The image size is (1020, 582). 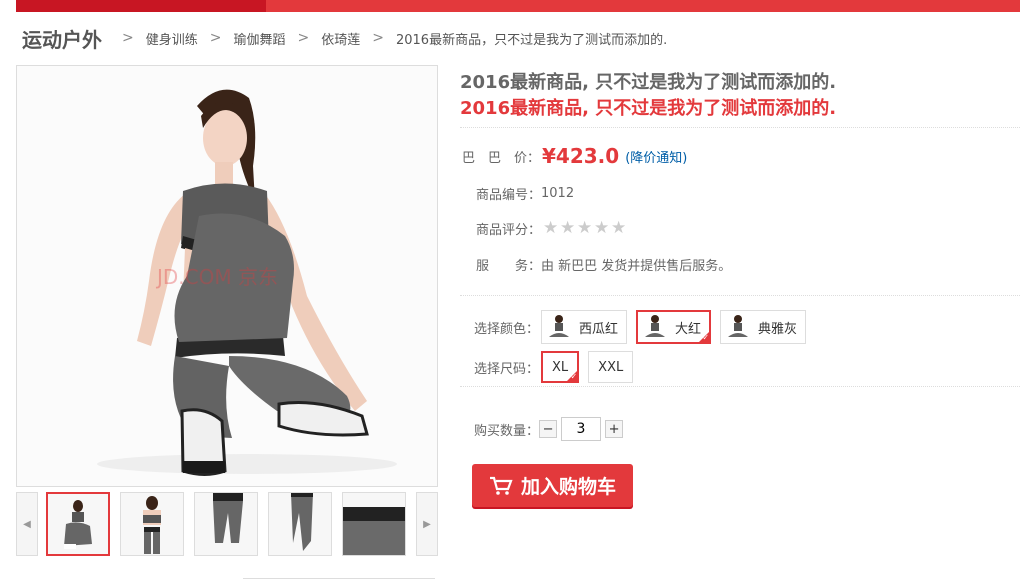 I want to click on thumbnail-strip: ◀ ▶, so click(x=227, y=524).